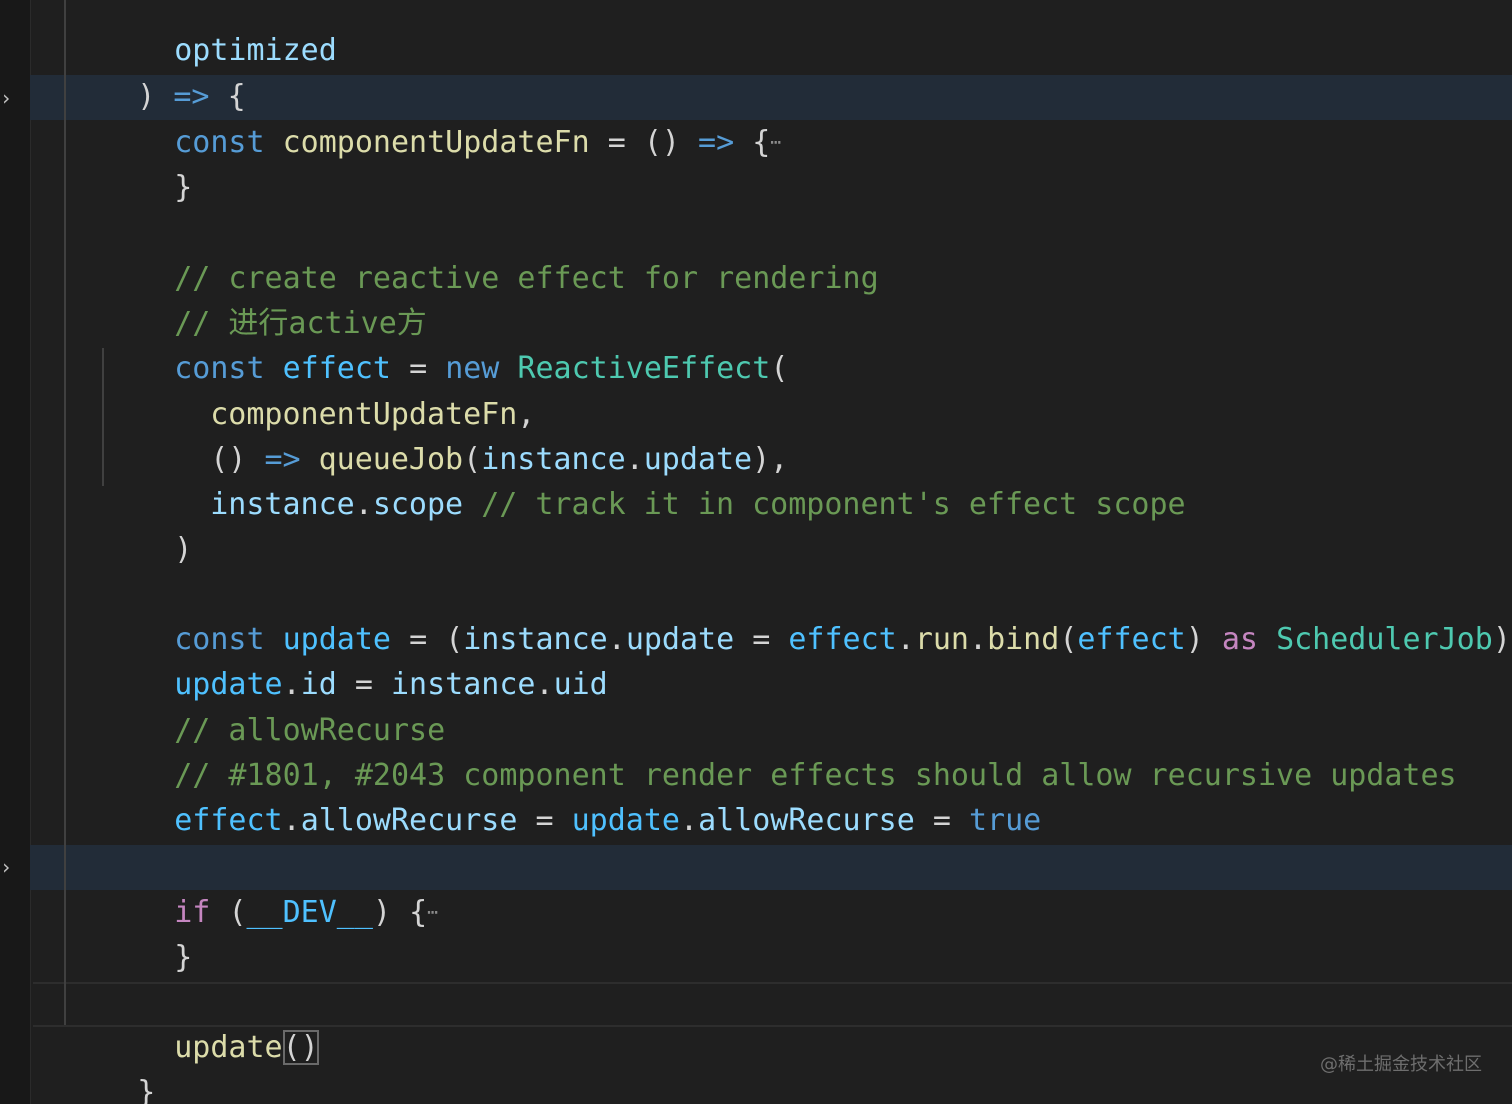 This screenshot has width=1512, height=1104. I want to click on code-line: () => queueJob(instance.update),, so click(463, 434).